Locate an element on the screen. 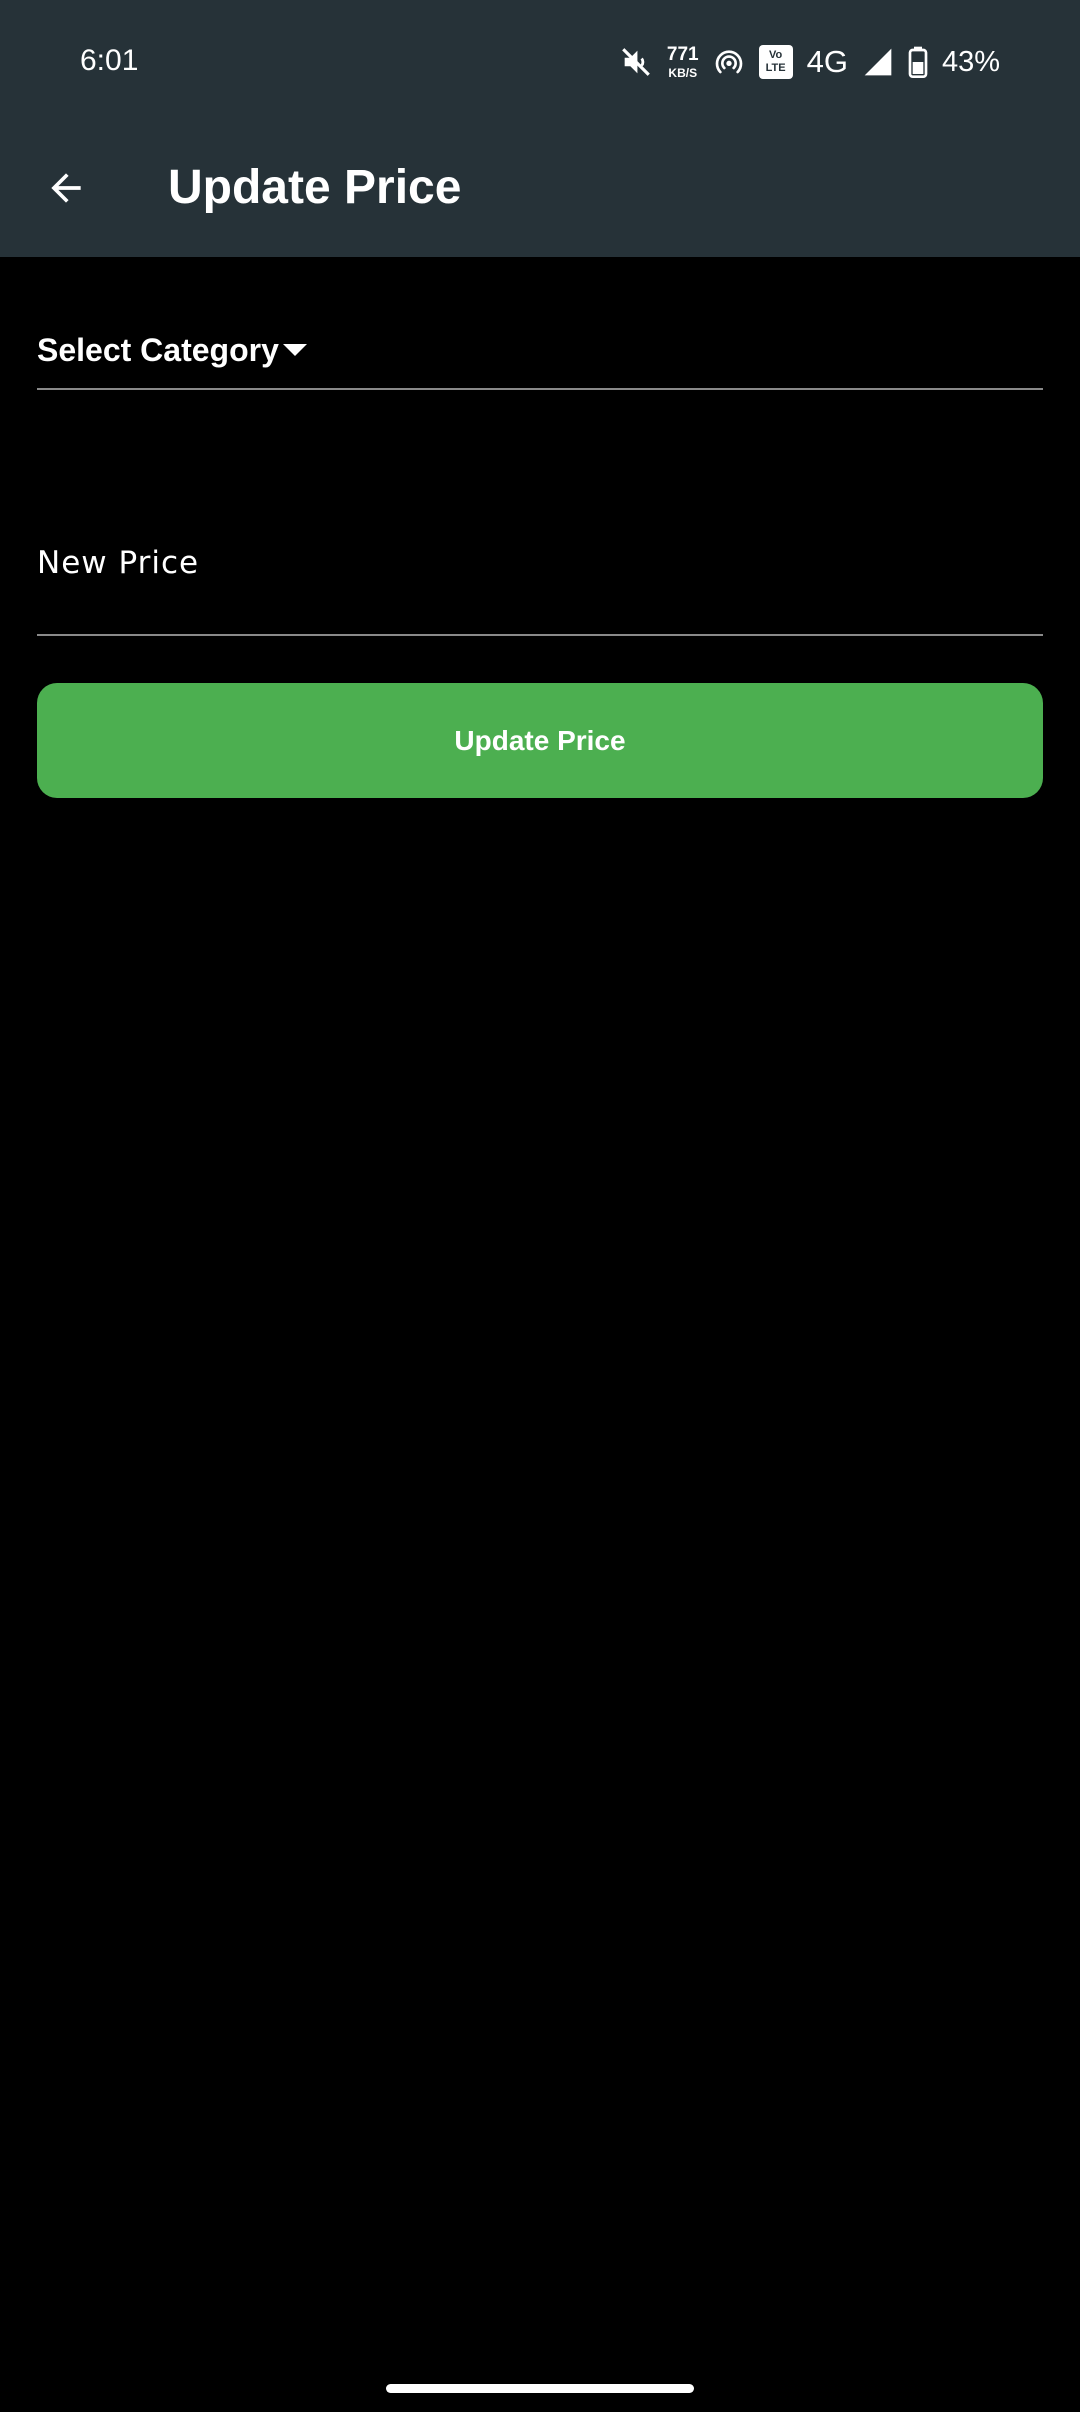 This screenshot has width=1080, height=2412. update-price-button: Update Price is located at coordinates (540, 740).